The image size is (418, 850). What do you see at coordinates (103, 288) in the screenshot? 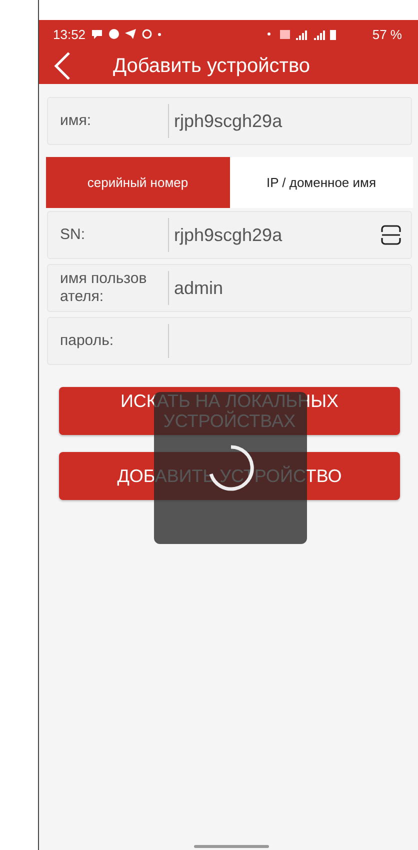
I see `field-label: имя пользов ателя:` at bounding box center [103, 288].